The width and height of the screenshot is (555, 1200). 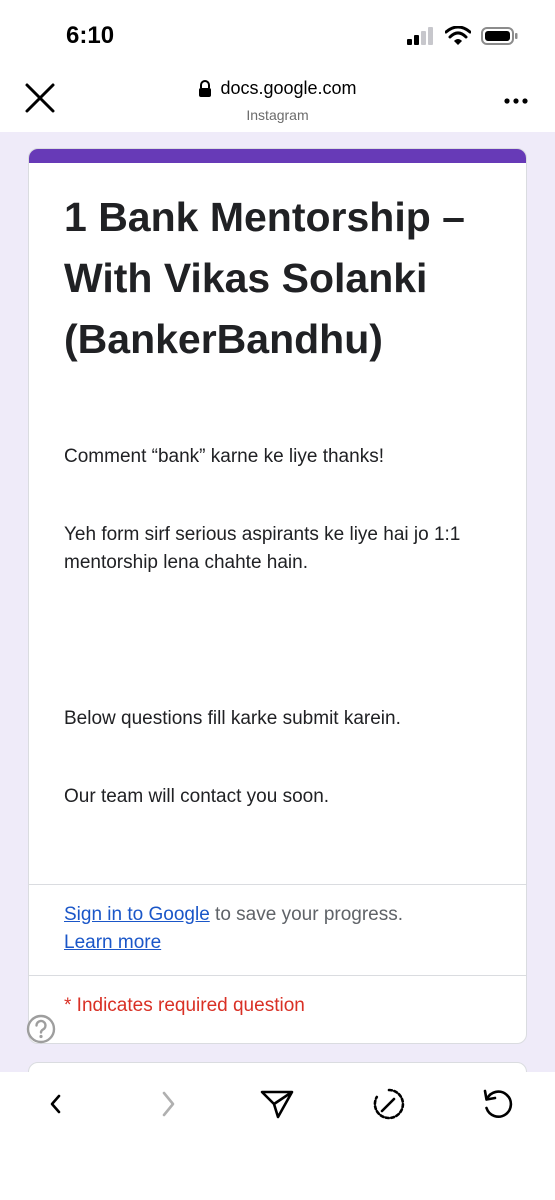 I want to click on battery-icon, so click(x=499, y=36).